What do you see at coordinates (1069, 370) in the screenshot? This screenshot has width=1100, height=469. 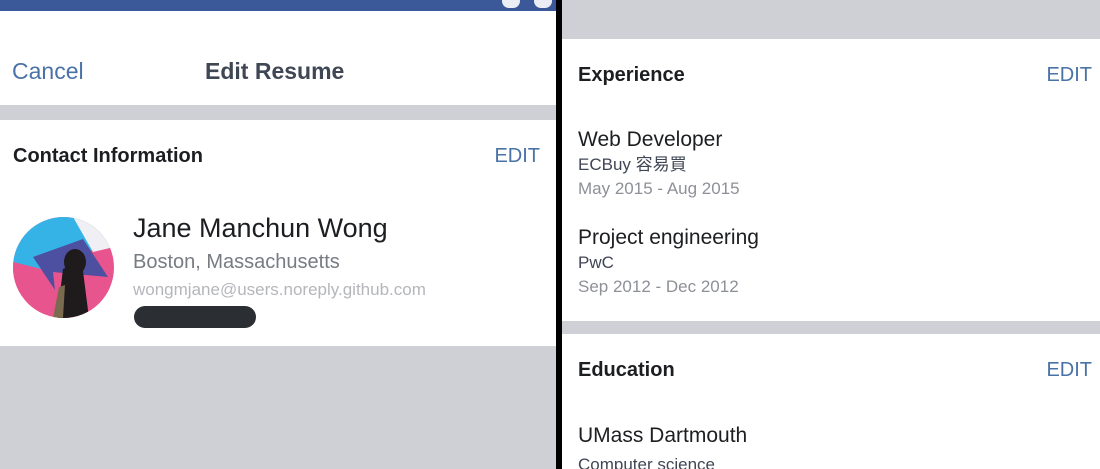 I see `education-edit-button: EDIT` at bounding box center [1069, 370].